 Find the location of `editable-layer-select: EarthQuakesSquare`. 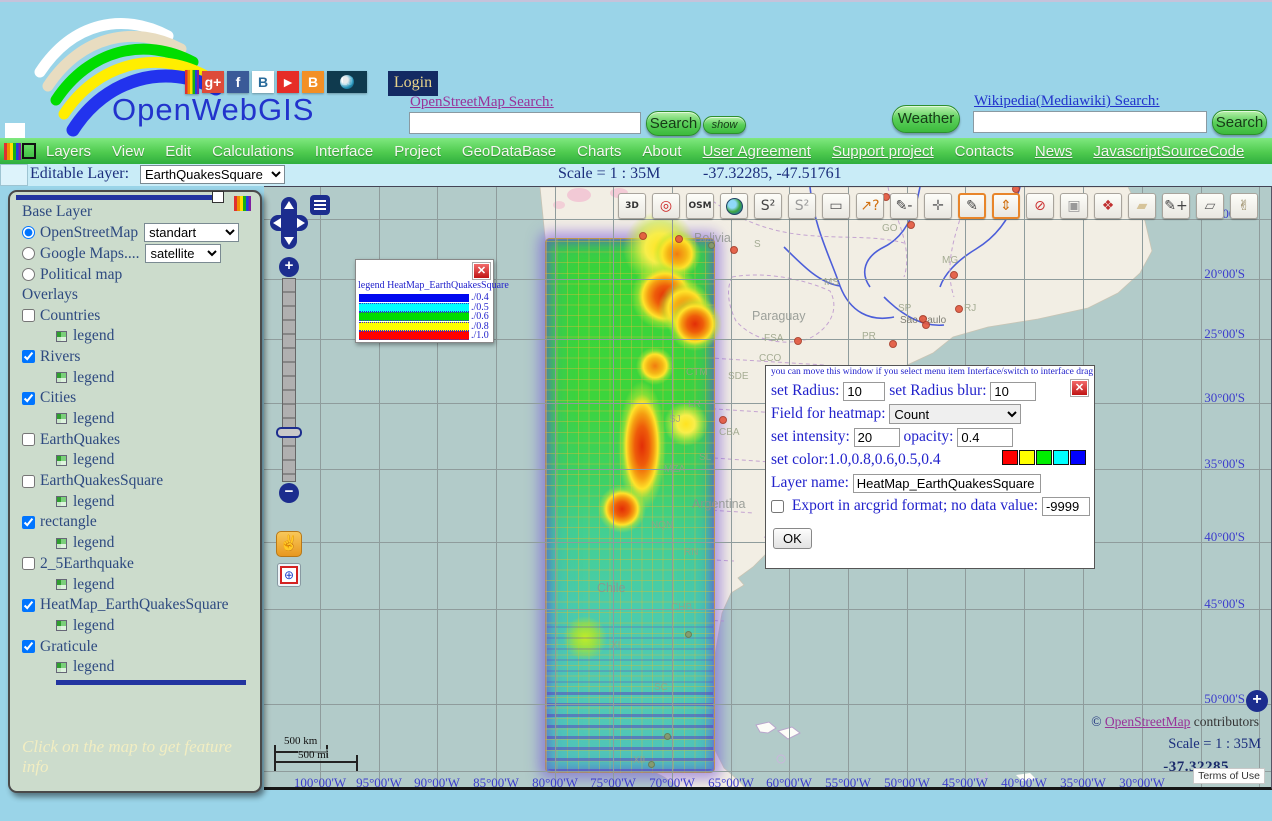

editable-layer-select: EarthQuakesSquare is located at coordinates (212, 174).